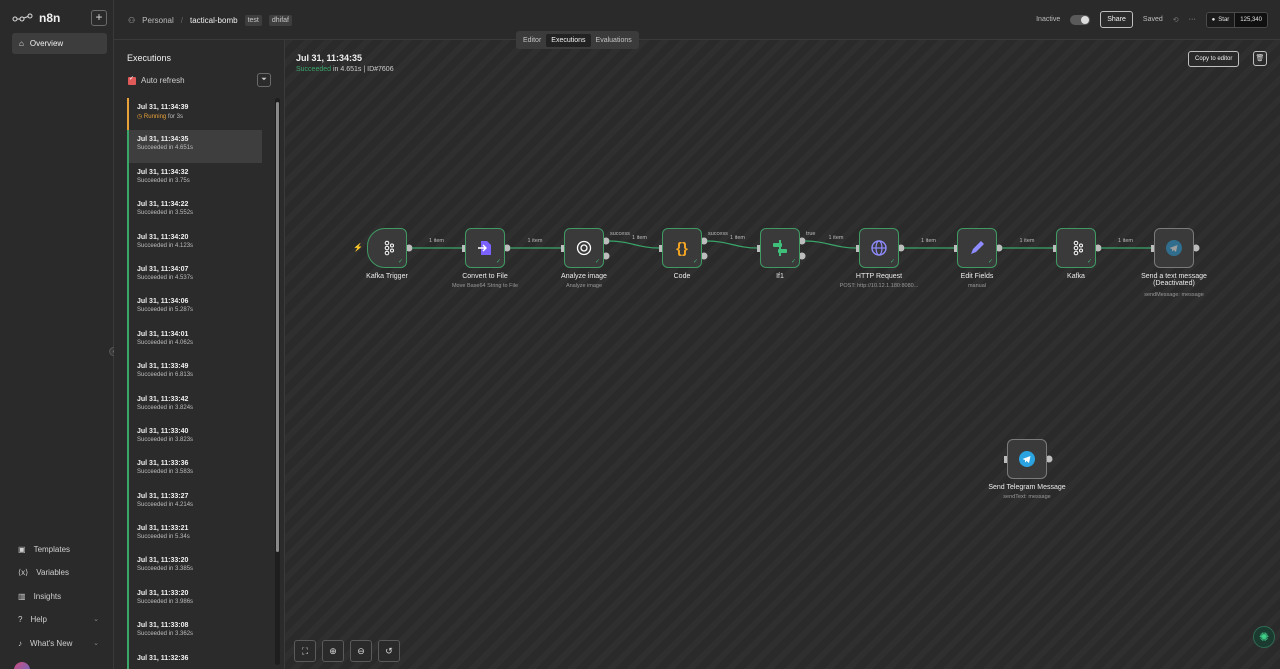  Describe the element at coordinates (163, 431) in the screenshot. I see `execution-item-time: Jul 31, 11:33:40` at that location.